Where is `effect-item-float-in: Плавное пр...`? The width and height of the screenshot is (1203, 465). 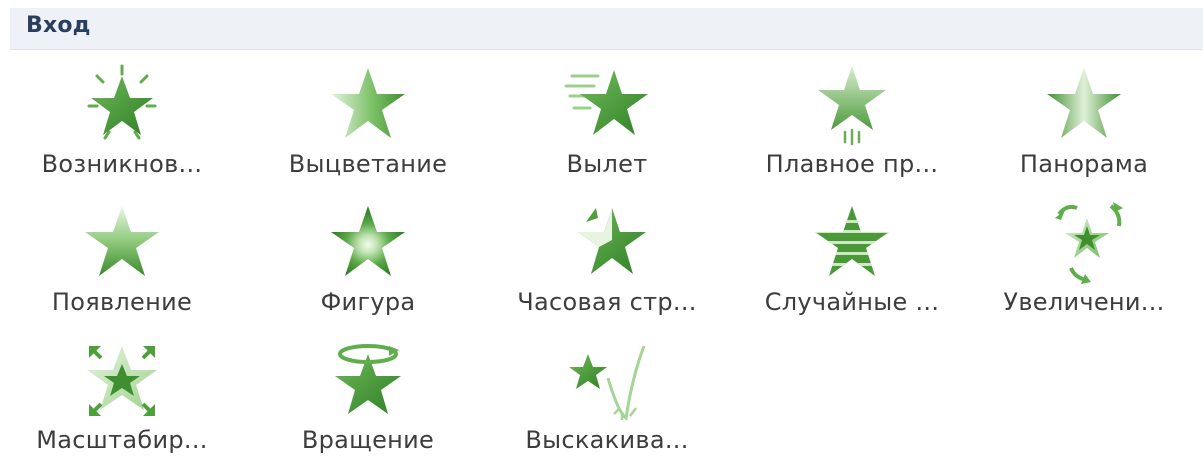 effect-item-float-in: Плавное пр... is located at coordinates (852, 125).